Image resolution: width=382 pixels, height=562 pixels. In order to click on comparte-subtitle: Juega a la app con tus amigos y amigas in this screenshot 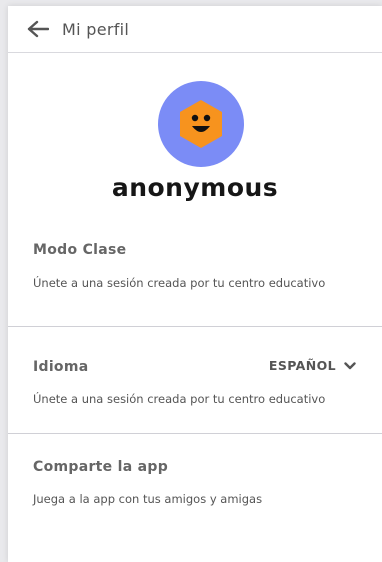, I will do `click(148, 499)`.